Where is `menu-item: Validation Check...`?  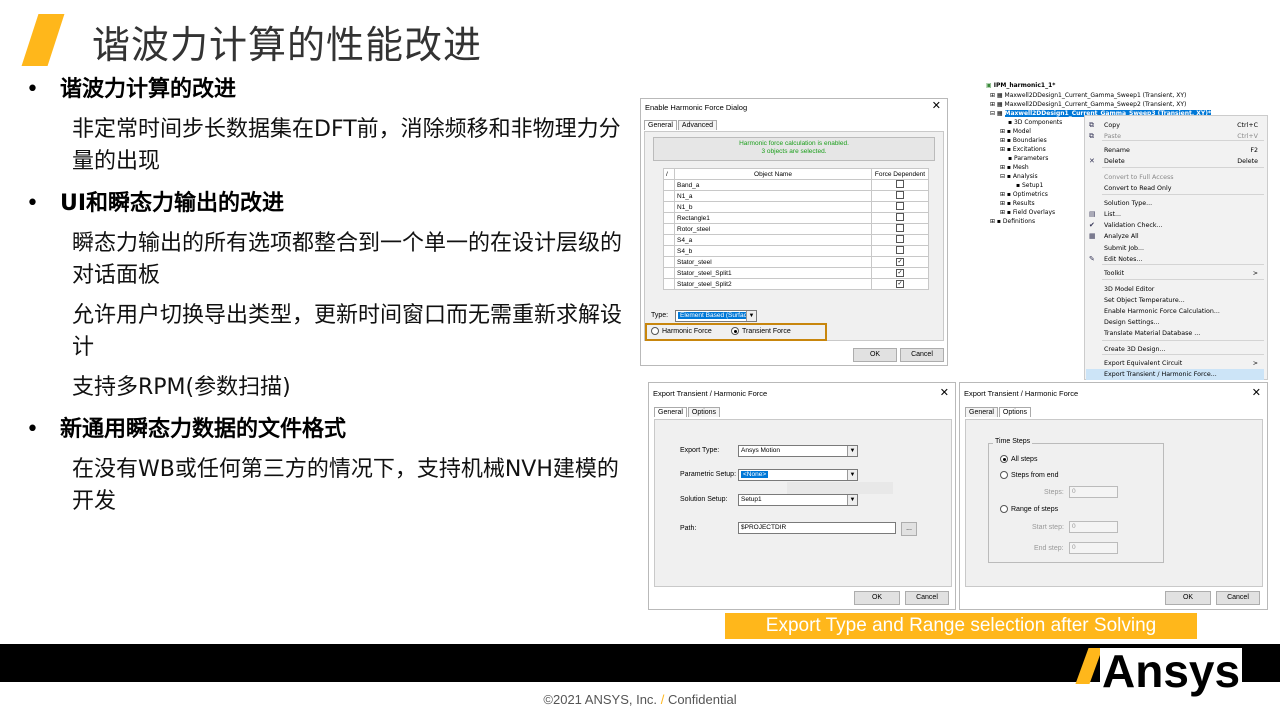
menu-item: Validation Check... is located at coordinates (1133, 225).